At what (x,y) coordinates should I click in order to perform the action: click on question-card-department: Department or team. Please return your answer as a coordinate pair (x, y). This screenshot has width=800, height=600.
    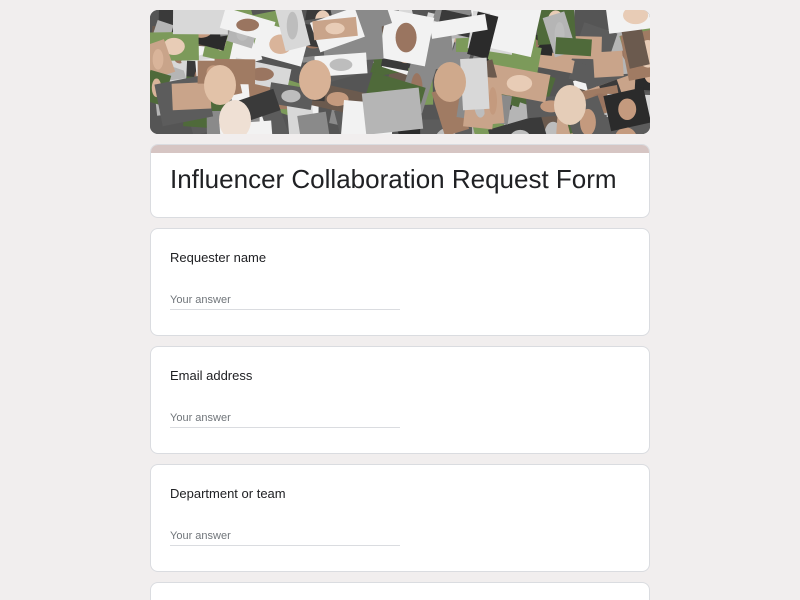
    Looking at the image, I should click on (400, 518).